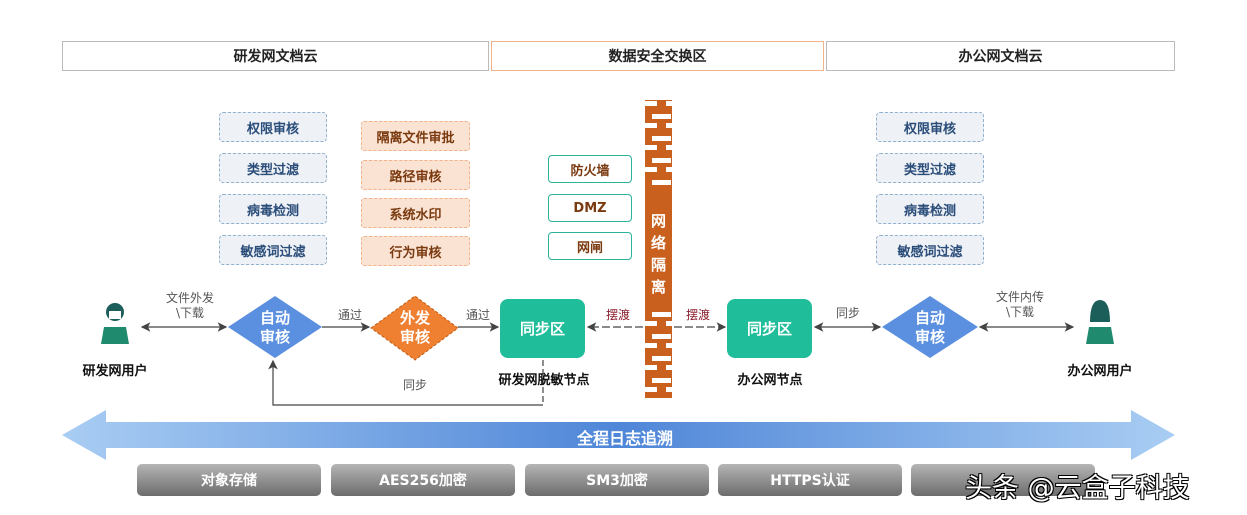 The width and height of the screenshot is (1247, 515). What do you see at coordinates (414, 385) in the screenshot?
I see `sync-back-label: 同步` at bounding box center [414, 385].